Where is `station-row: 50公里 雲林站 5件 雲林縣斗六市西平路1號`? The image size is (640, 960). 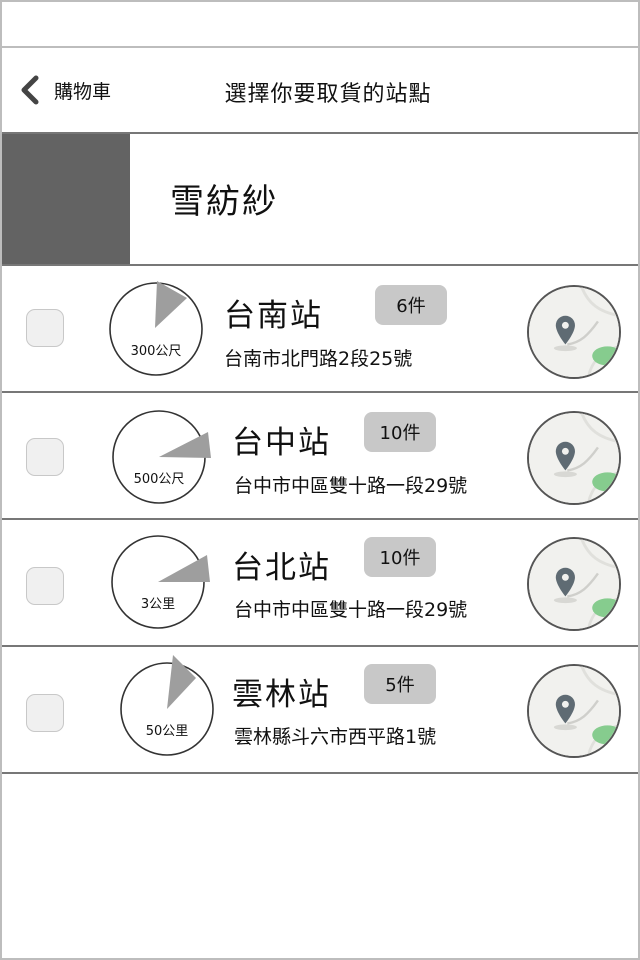
station-row: 50公里 雲林站 5件 雲林縣斗六市西平路1號 is located at coordinates (320, 710).